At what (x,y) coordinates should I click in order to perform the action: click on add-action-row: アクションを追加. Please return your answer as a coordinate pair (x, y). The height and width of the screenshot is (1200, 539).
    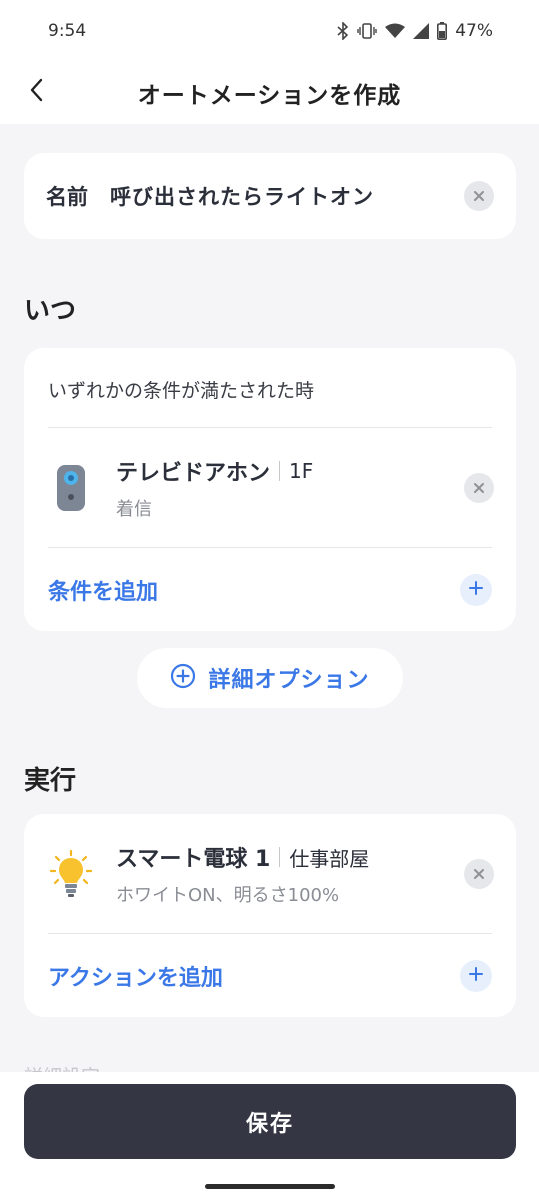
    Looking at the image, I should click on (270, 975).